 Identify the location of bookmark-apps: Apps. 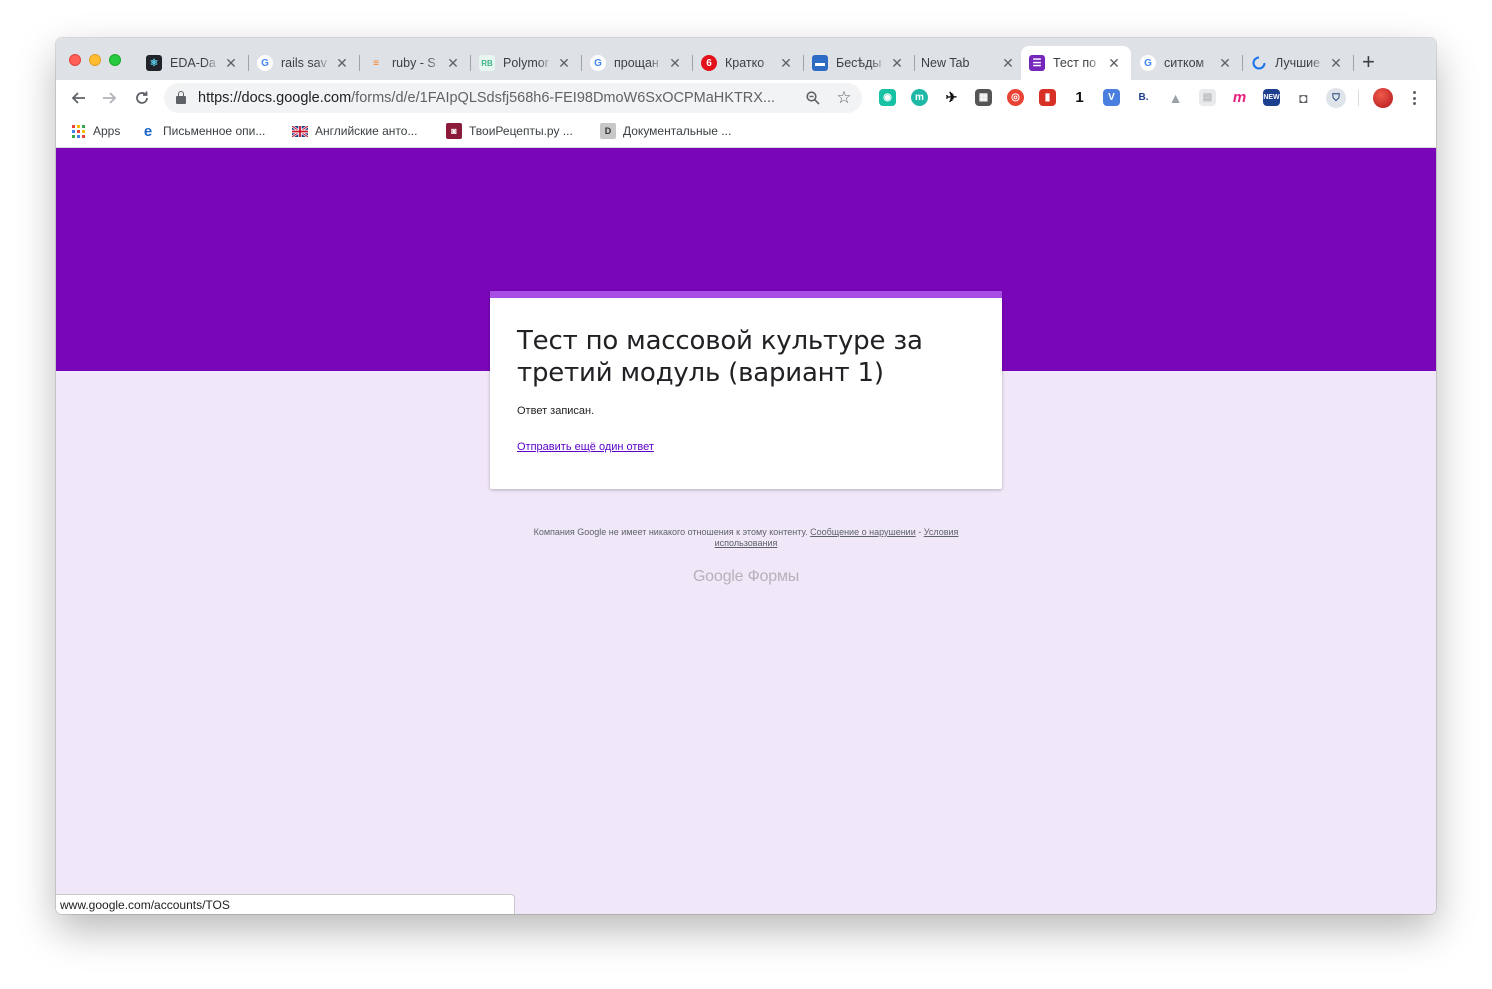
(95, 131).